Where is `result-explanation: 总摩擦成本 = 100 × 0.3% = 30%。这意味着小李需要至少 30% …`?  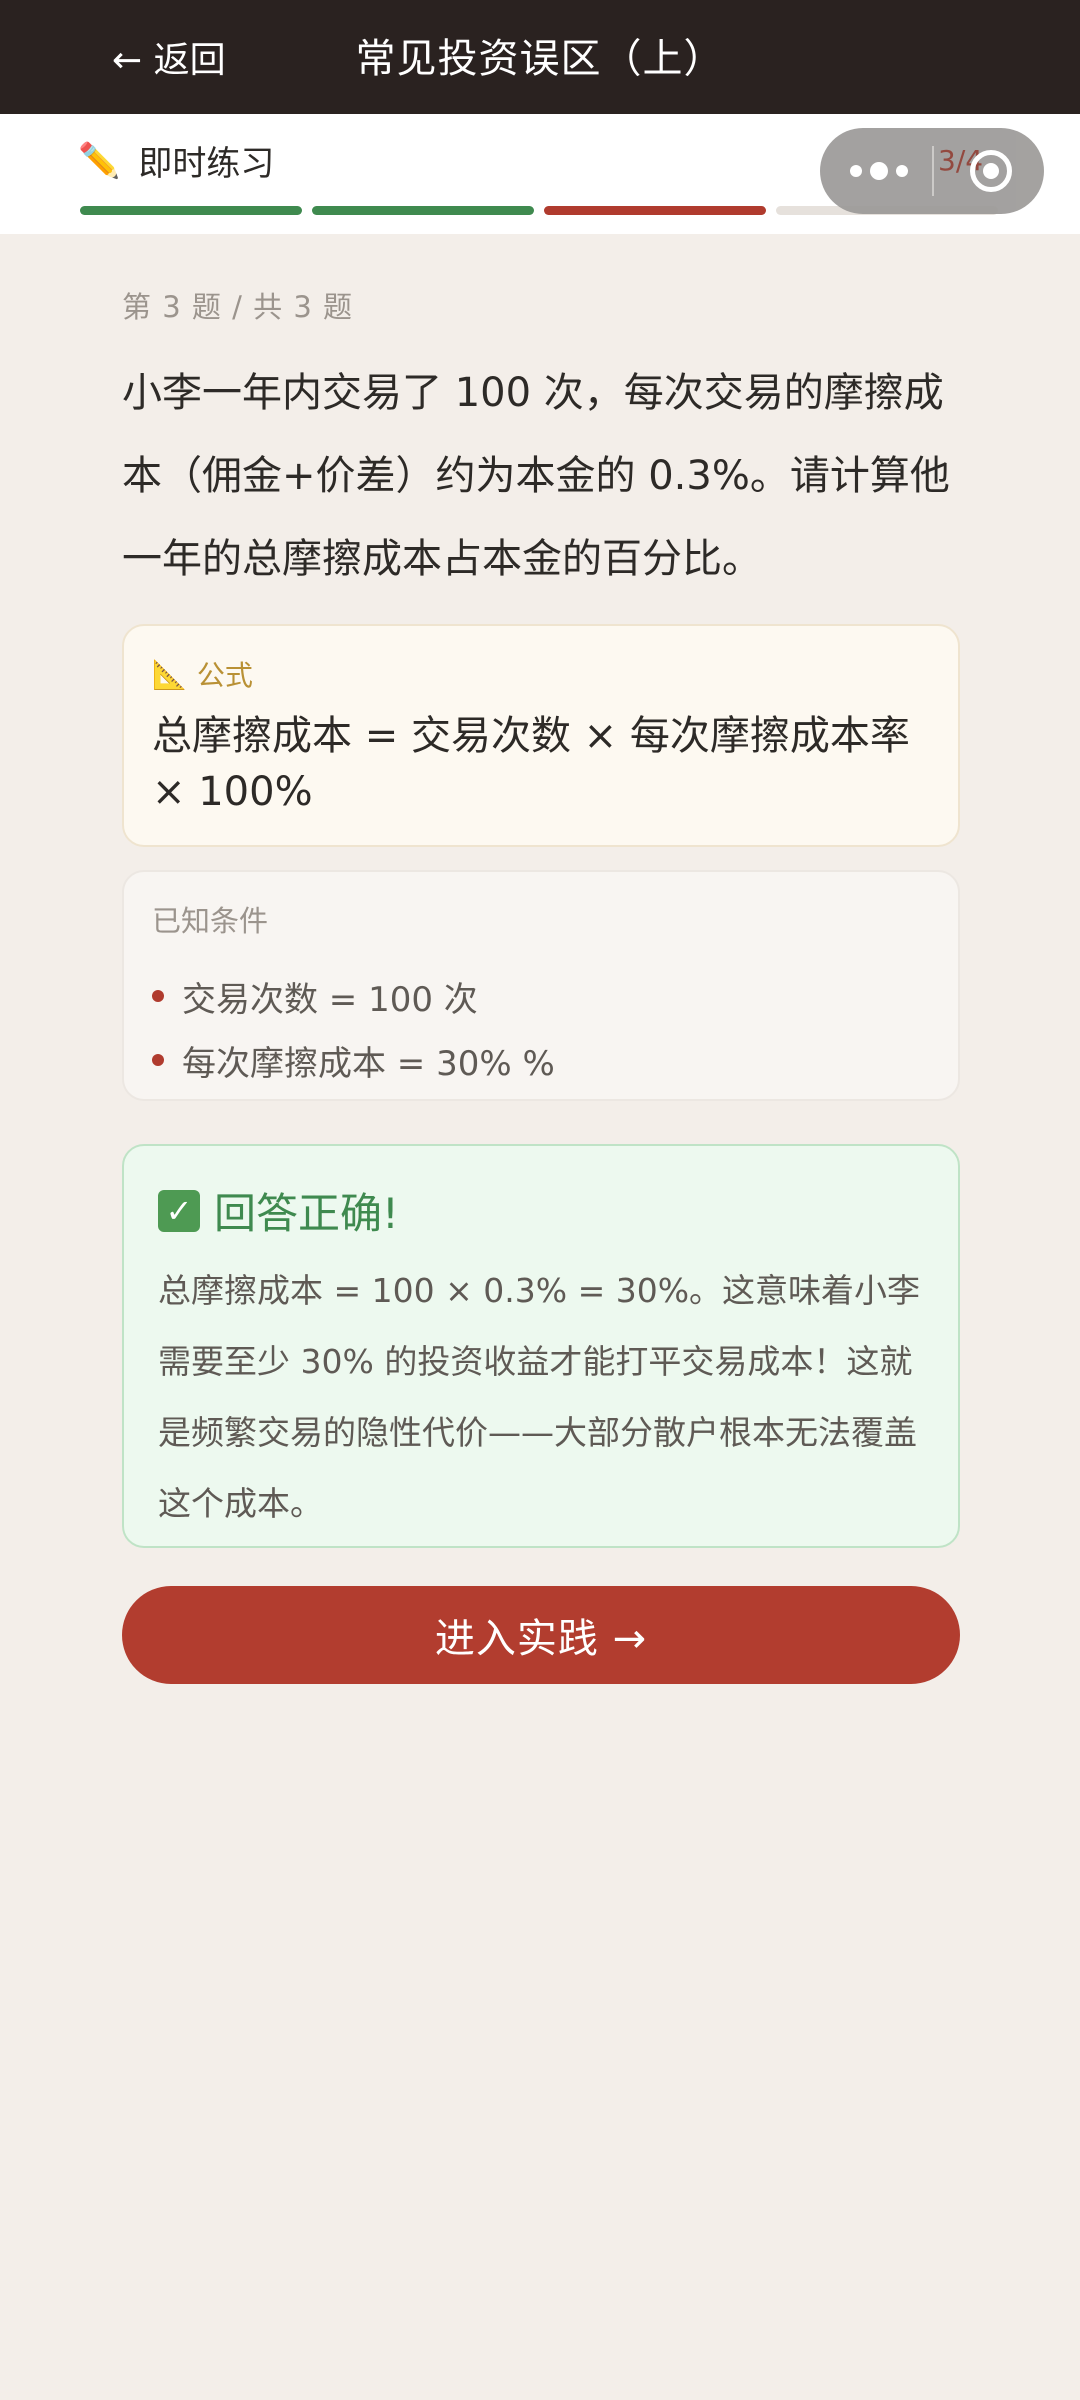
result-explanation: 总摩擦成本 = 100 × 0.3% = 30%。这意味着小李需要至少 30% … is located at coordinates (539, 1397).